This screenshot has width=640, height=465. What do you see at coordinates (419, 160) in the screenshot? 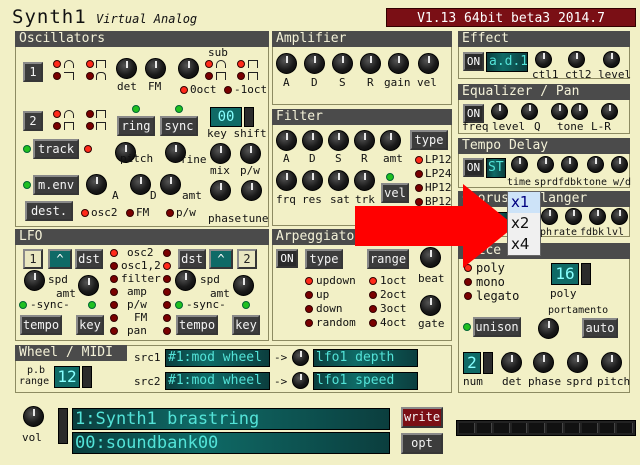
I see `lp12-led` at bounding box center [419, 160].